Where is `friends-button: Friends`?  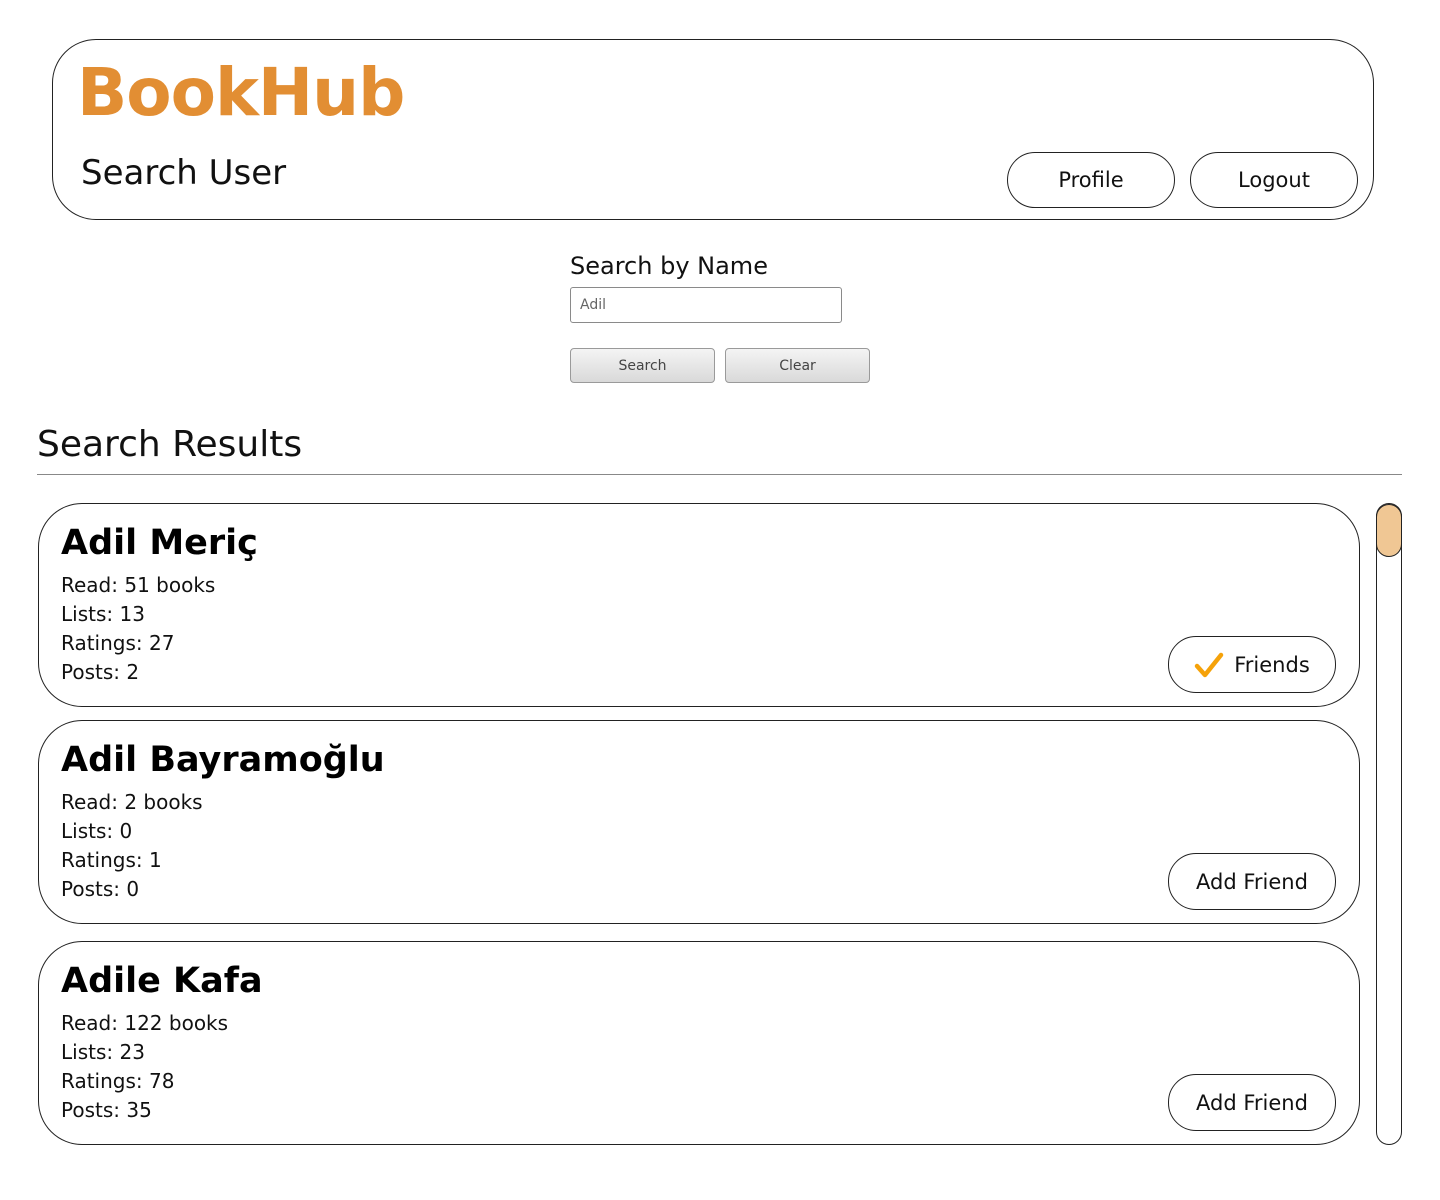 friends-button: Friends is located at coordinates (1252, 664).